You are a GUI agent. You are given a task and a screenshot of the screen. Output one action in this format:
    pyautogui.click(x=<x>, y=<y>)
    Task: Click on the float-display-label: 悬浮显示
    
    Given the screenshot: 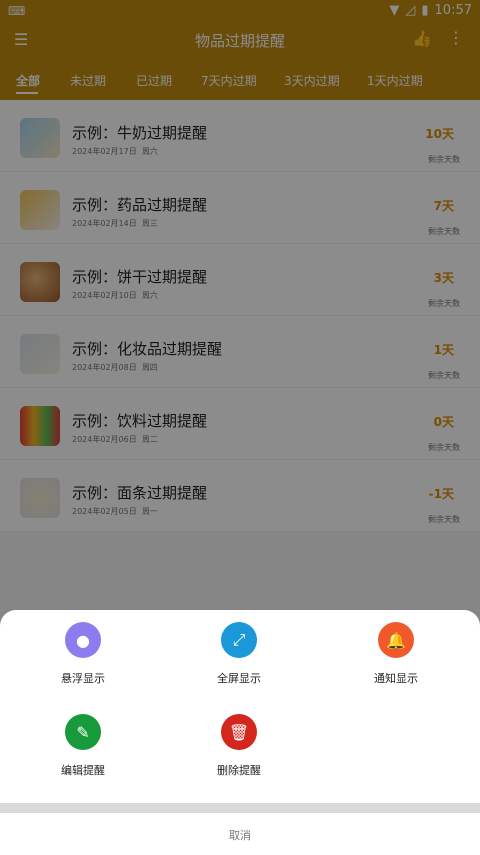 What is the action you would take?
    pyautogui.click(x=83, y=678)
    